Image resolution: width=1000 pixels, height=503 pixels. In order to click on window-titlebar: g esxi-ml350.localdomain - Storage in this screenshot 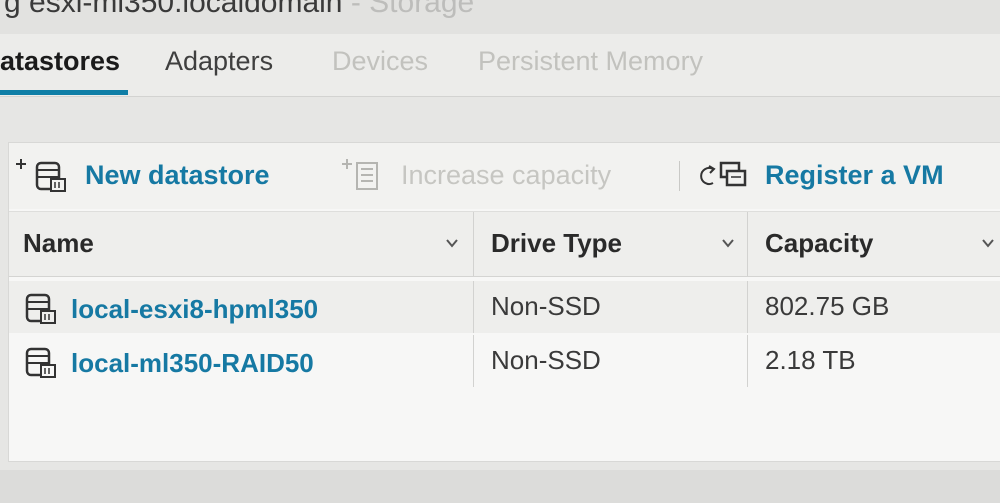, I will do `click(500, 17)`.